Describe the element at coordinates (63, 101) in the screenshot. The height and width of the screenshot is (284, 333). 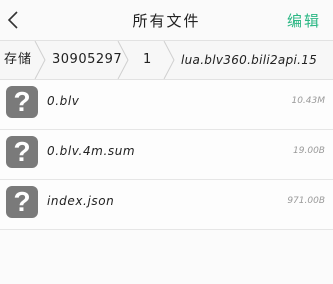
I see `file-name: 0.blv` at that location.